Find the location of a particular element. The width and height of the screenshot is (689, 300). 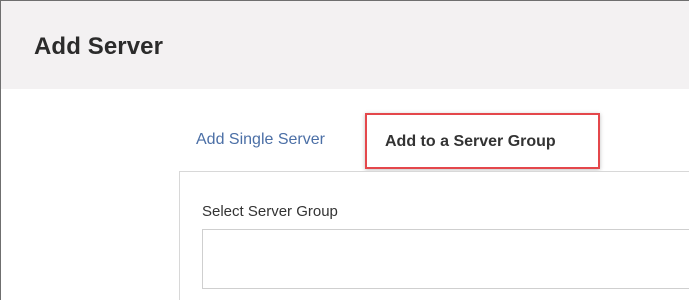

server-group-select is located at coordinates (445, 259).